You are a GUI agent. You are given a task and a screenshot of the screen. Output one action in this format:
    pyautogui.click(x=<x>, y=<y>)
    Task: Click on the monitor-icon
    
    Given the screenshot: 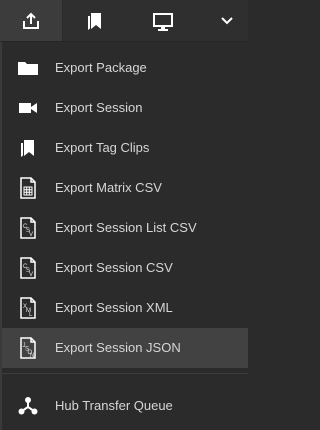 What is the action you would take?
    pyautogui.click(x=163, y=21)
    